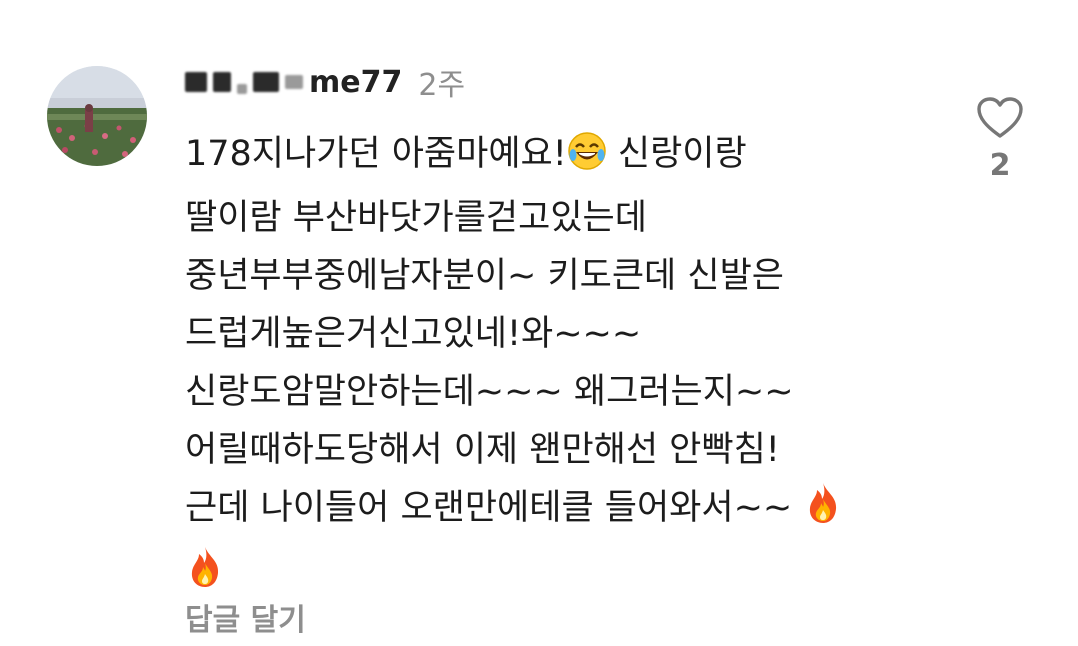  Describe the element at coordinates (245, 617) in the screenshot. I see `reply-button: 답글 달기` at that location.